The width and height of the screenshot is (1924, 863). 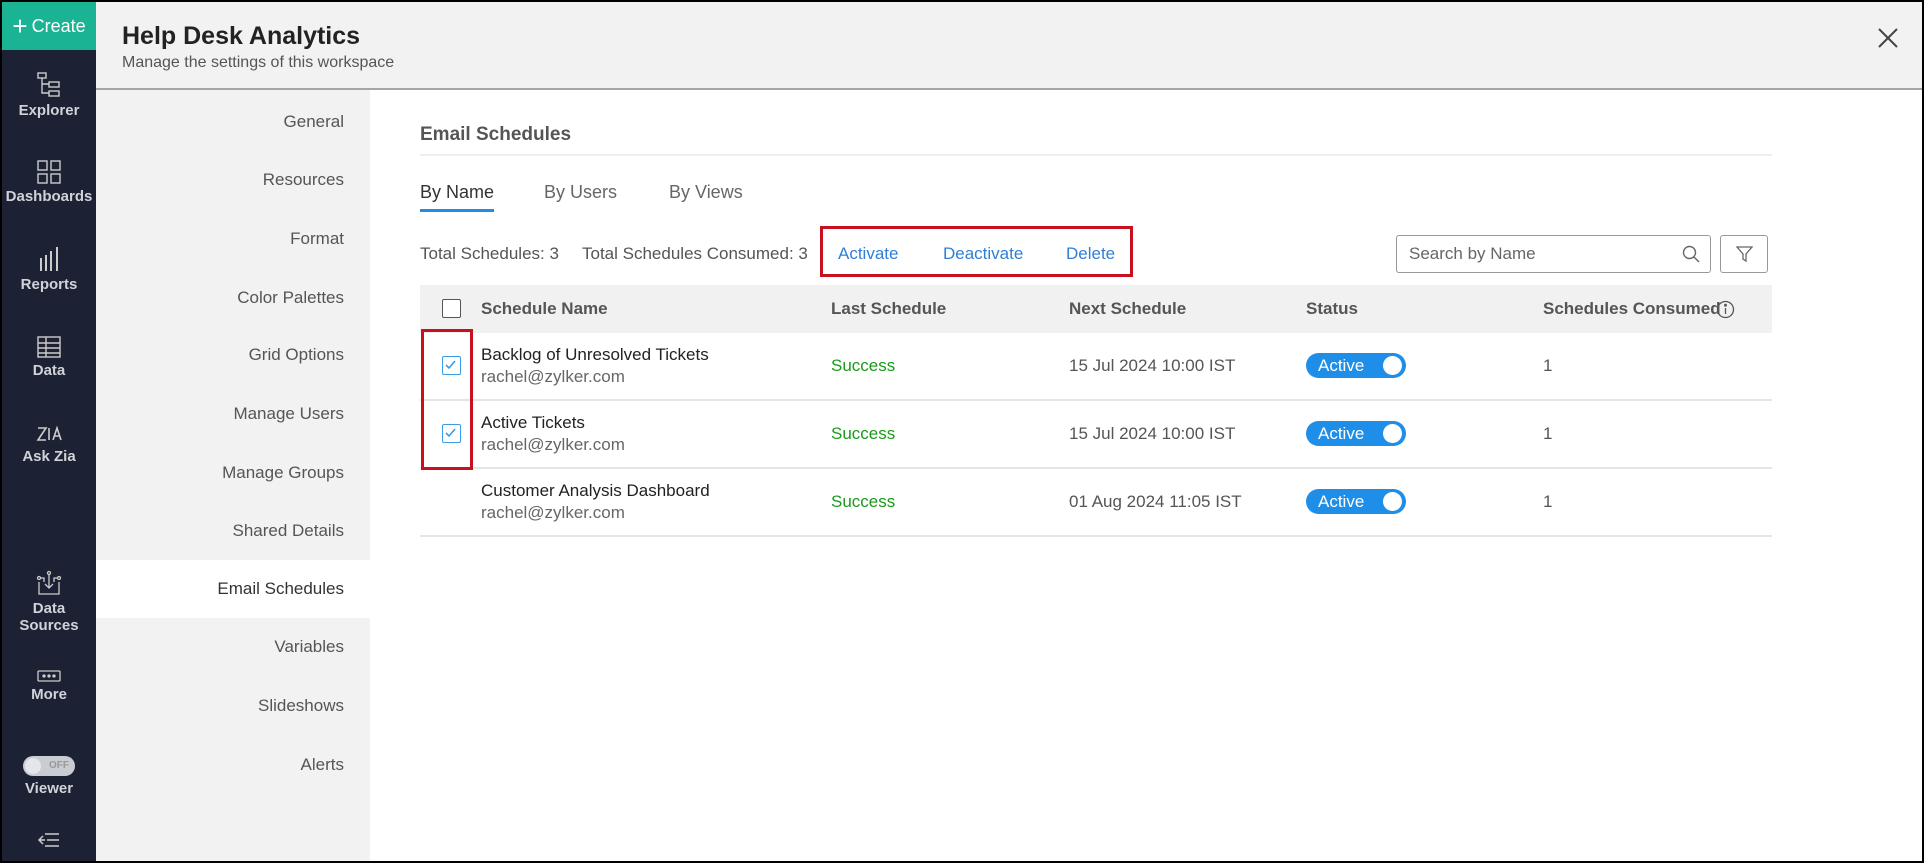 I want to click on sidebar-item-dashboards: Dashboards, so click(x=49, y=182).